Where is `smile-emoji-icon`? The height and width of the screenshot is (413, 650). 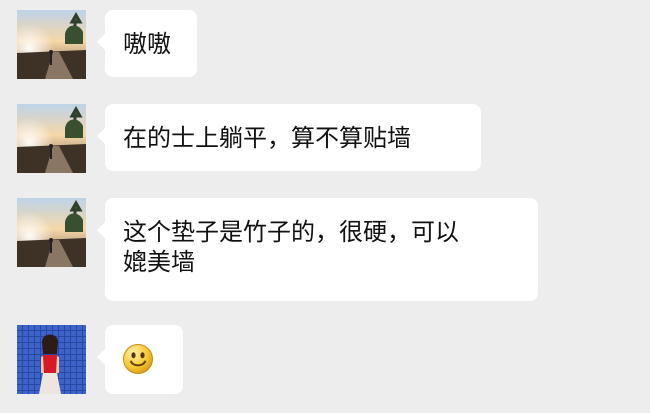
smile-emoji-icon is located at coordinates (138, 359).